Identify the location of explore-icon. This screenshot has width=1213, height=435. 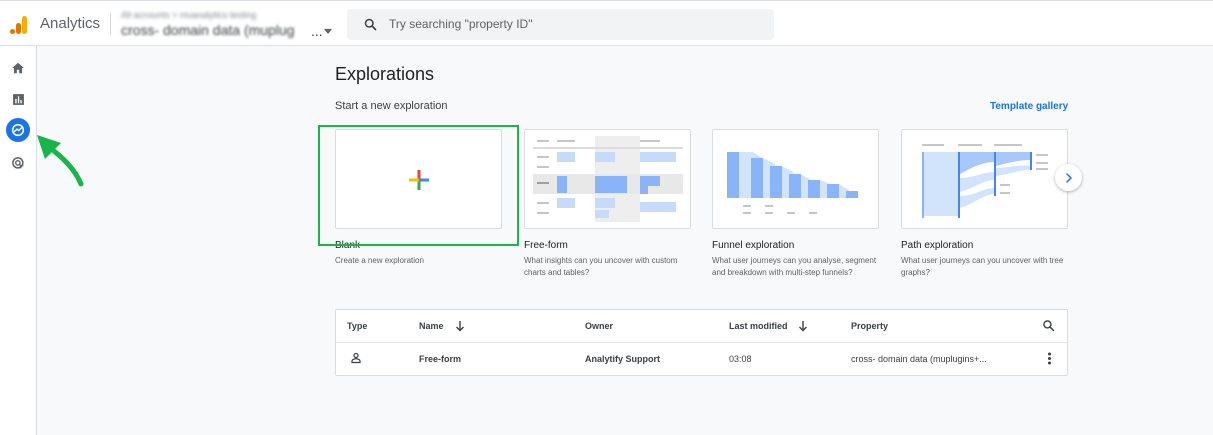
(18, 130).